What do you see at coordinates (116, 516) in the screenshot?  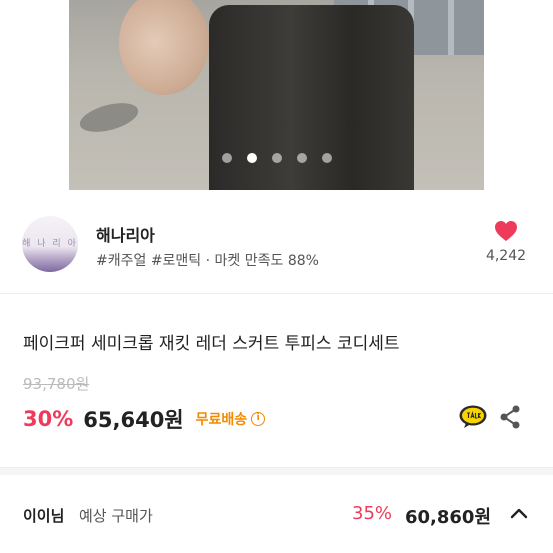 I see `expected-price-label: 예상 구매가` at bounding box center [116, 516].